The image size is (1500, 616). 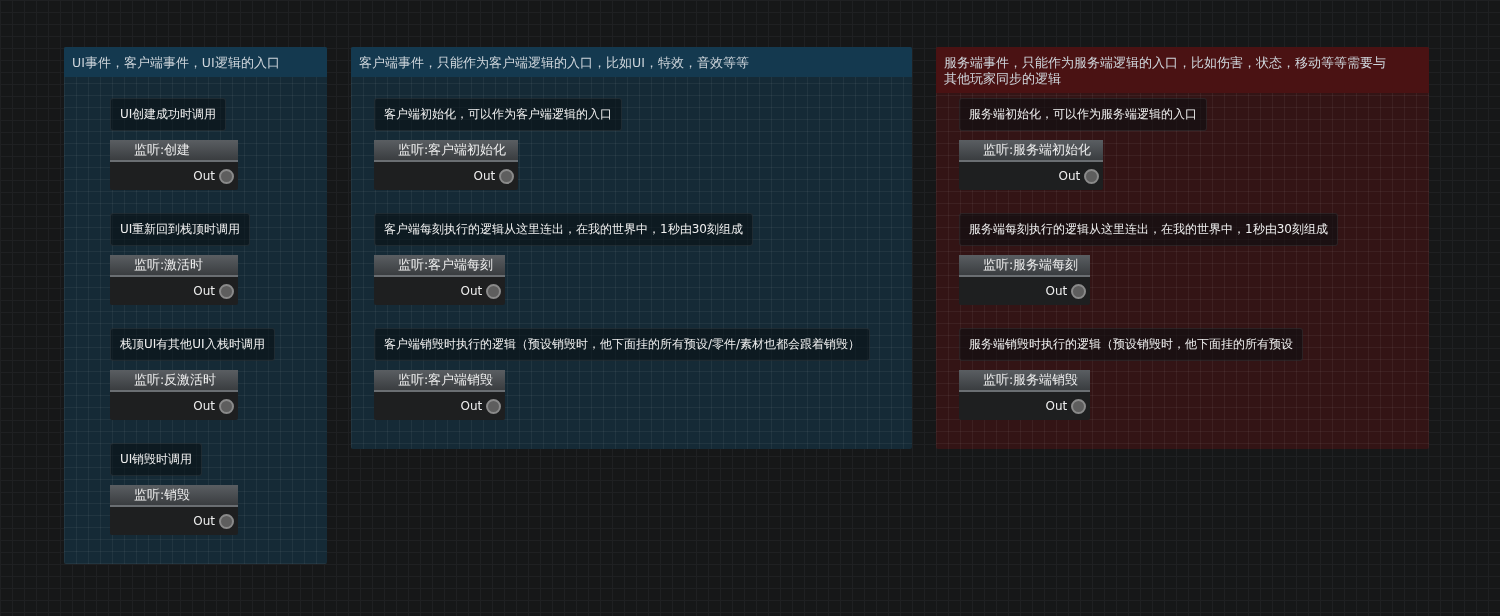 I want to click on node-comment: UI创建成功时调用, so click(x=168, y=114).